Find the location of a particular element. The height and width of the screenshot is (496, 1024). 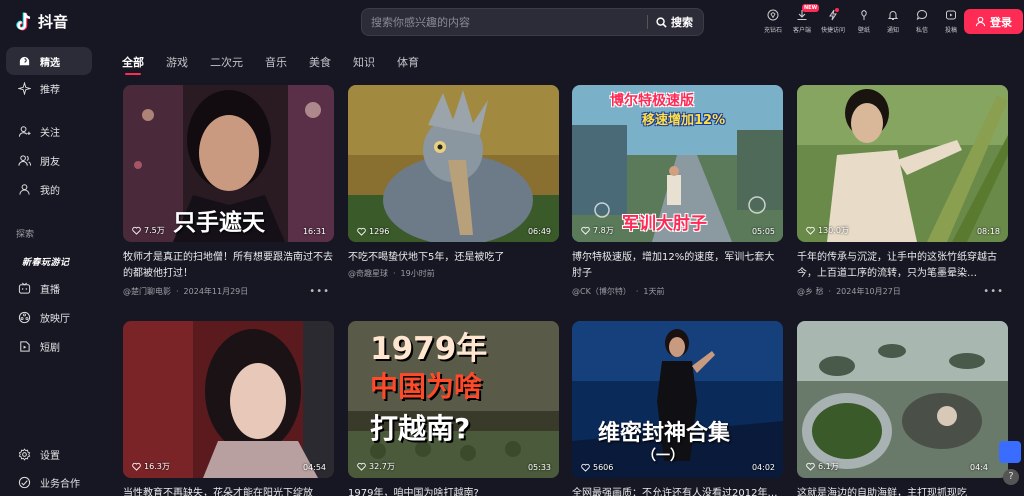

thumbnail-caption-mid: 移速增加12% is located at coordinates (684, 120).